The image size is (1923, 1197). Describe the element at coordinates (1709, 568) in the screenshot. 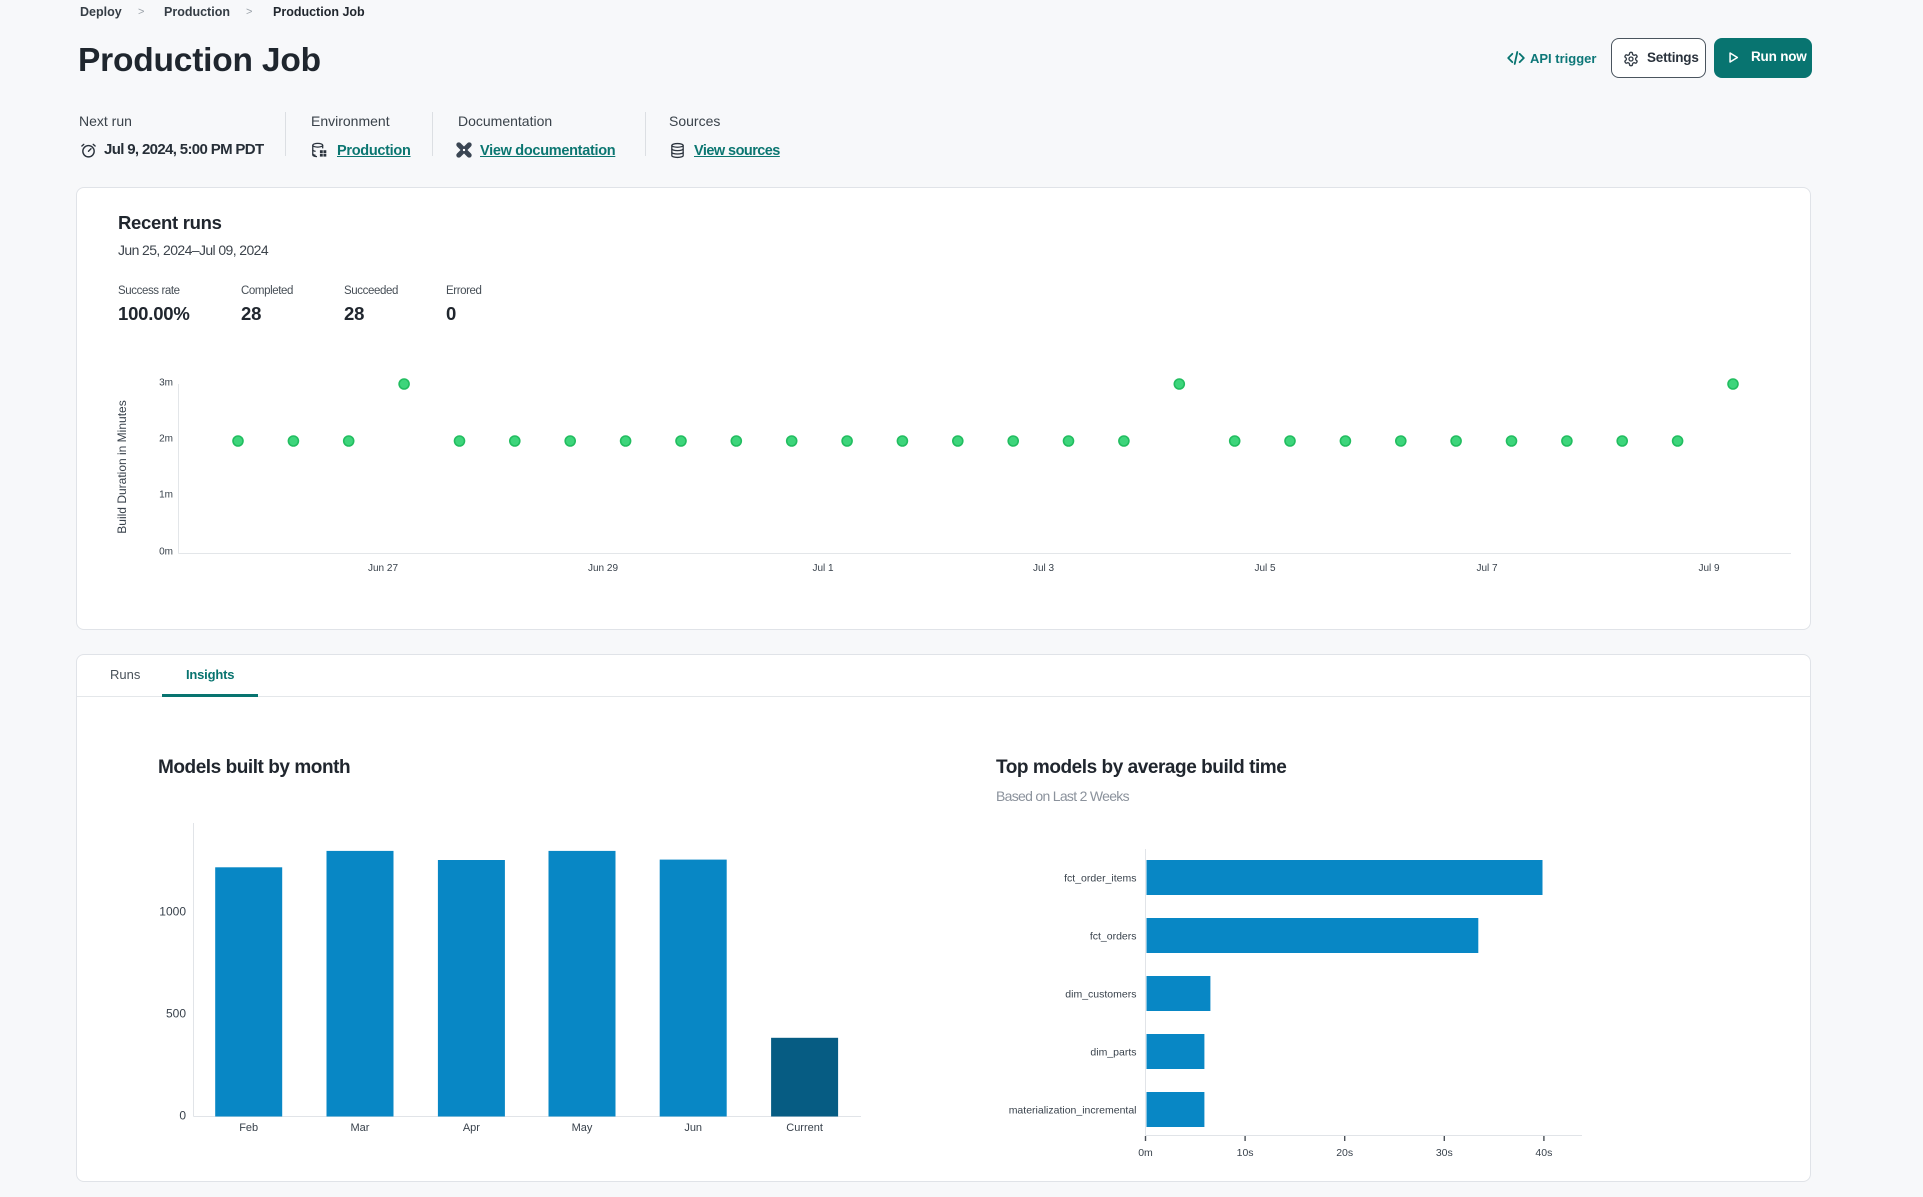

I see `svg-text: Jul 9` at that location.